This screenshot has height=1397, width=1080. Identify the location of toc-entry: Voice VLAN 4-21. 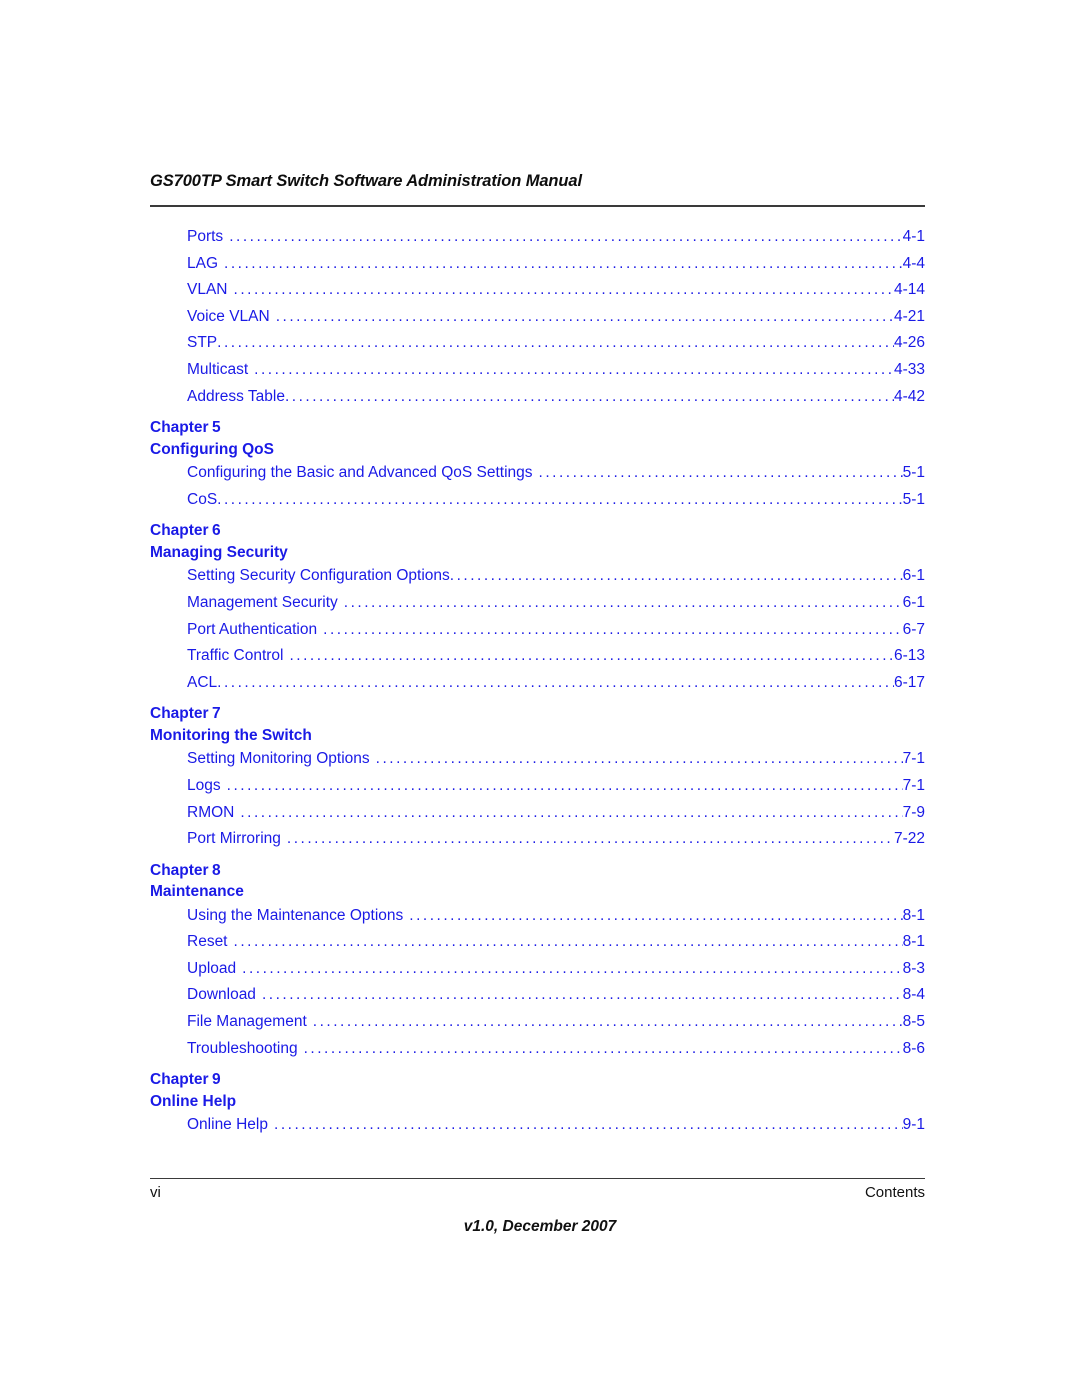
(556, 321).